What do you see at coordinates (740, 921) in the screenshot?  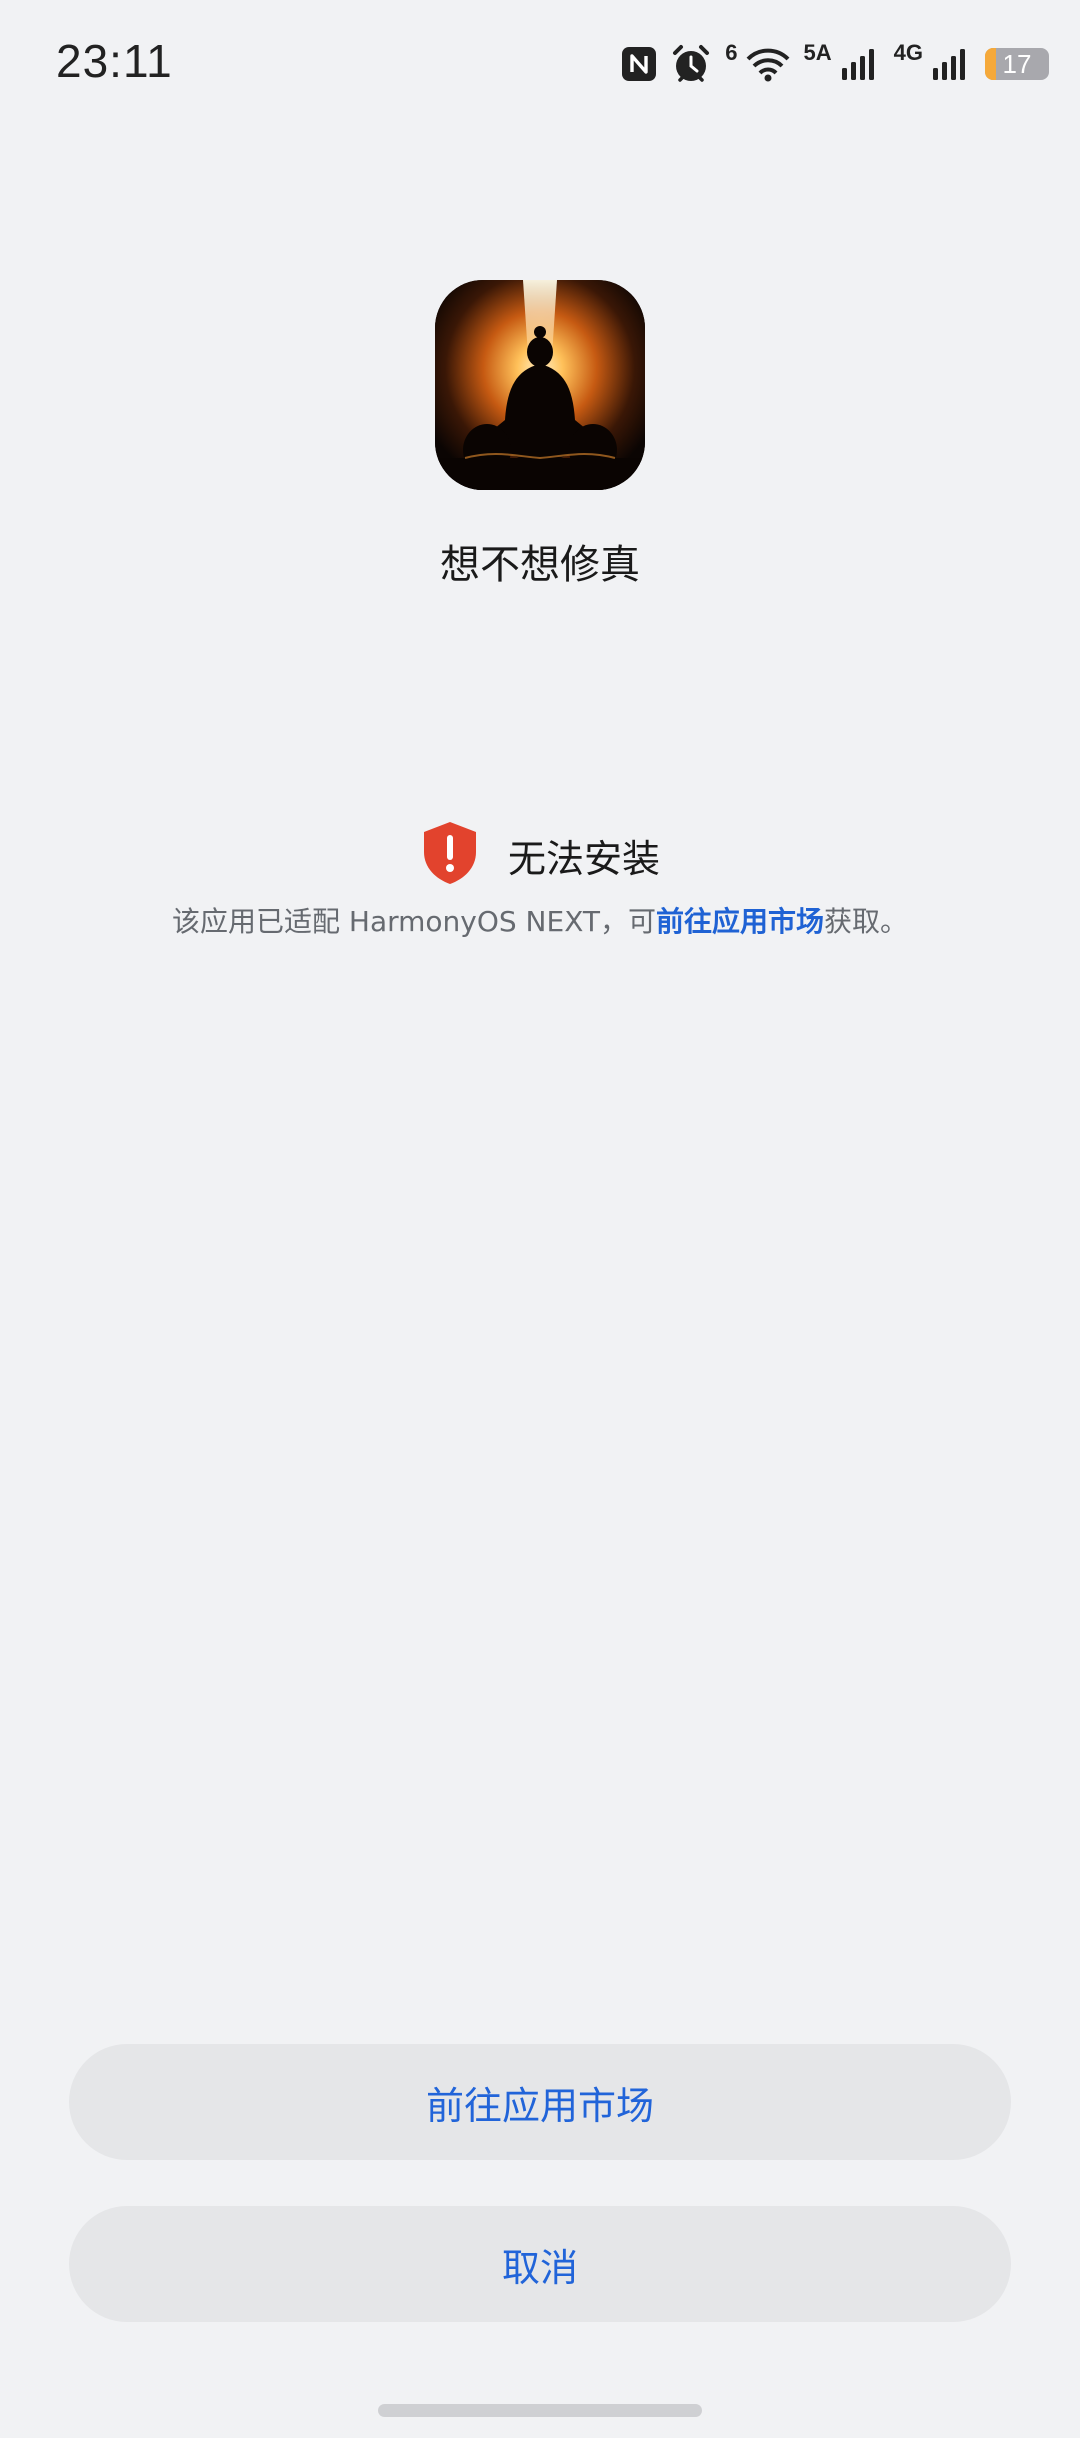 I see `app-market-link: 前往应用市场` at bounding box center [740, 921].